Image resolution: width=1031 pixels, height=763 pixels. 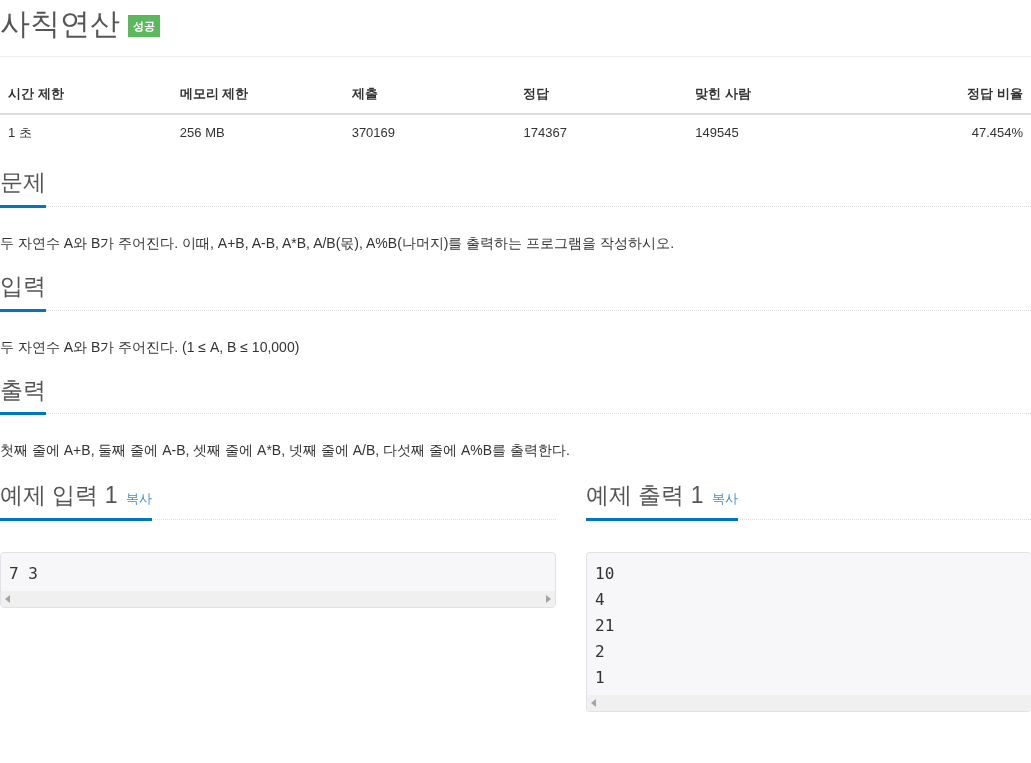 What do you see at coordinates (605, 574) in the screenshot?
I see `code-line: 10` at bounding box center [605, 574].